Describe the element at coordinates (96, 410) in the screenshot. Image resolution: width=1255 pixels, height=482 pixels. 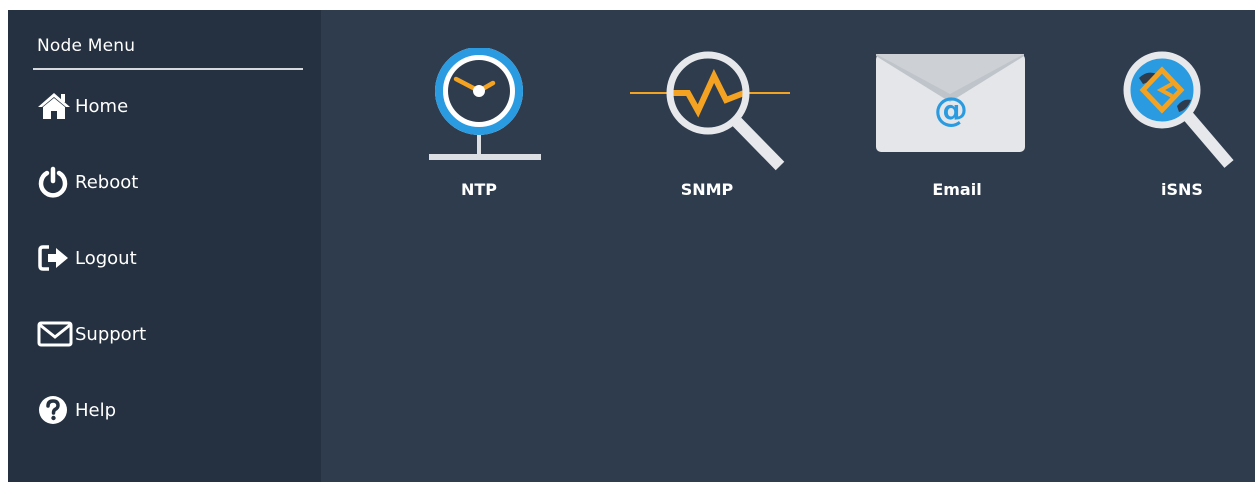
I see `sidebar-item-label: Help` at that location.